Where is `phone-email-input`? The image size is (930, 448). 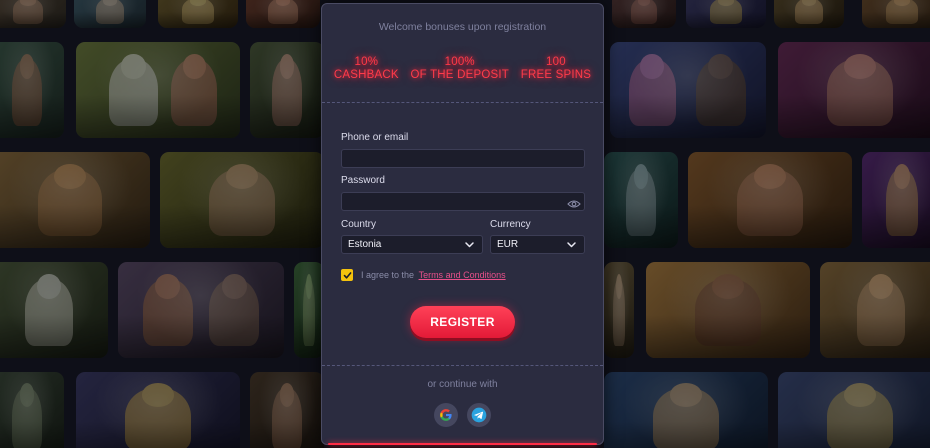 phone-email-input is located at coordinates (463, 158).